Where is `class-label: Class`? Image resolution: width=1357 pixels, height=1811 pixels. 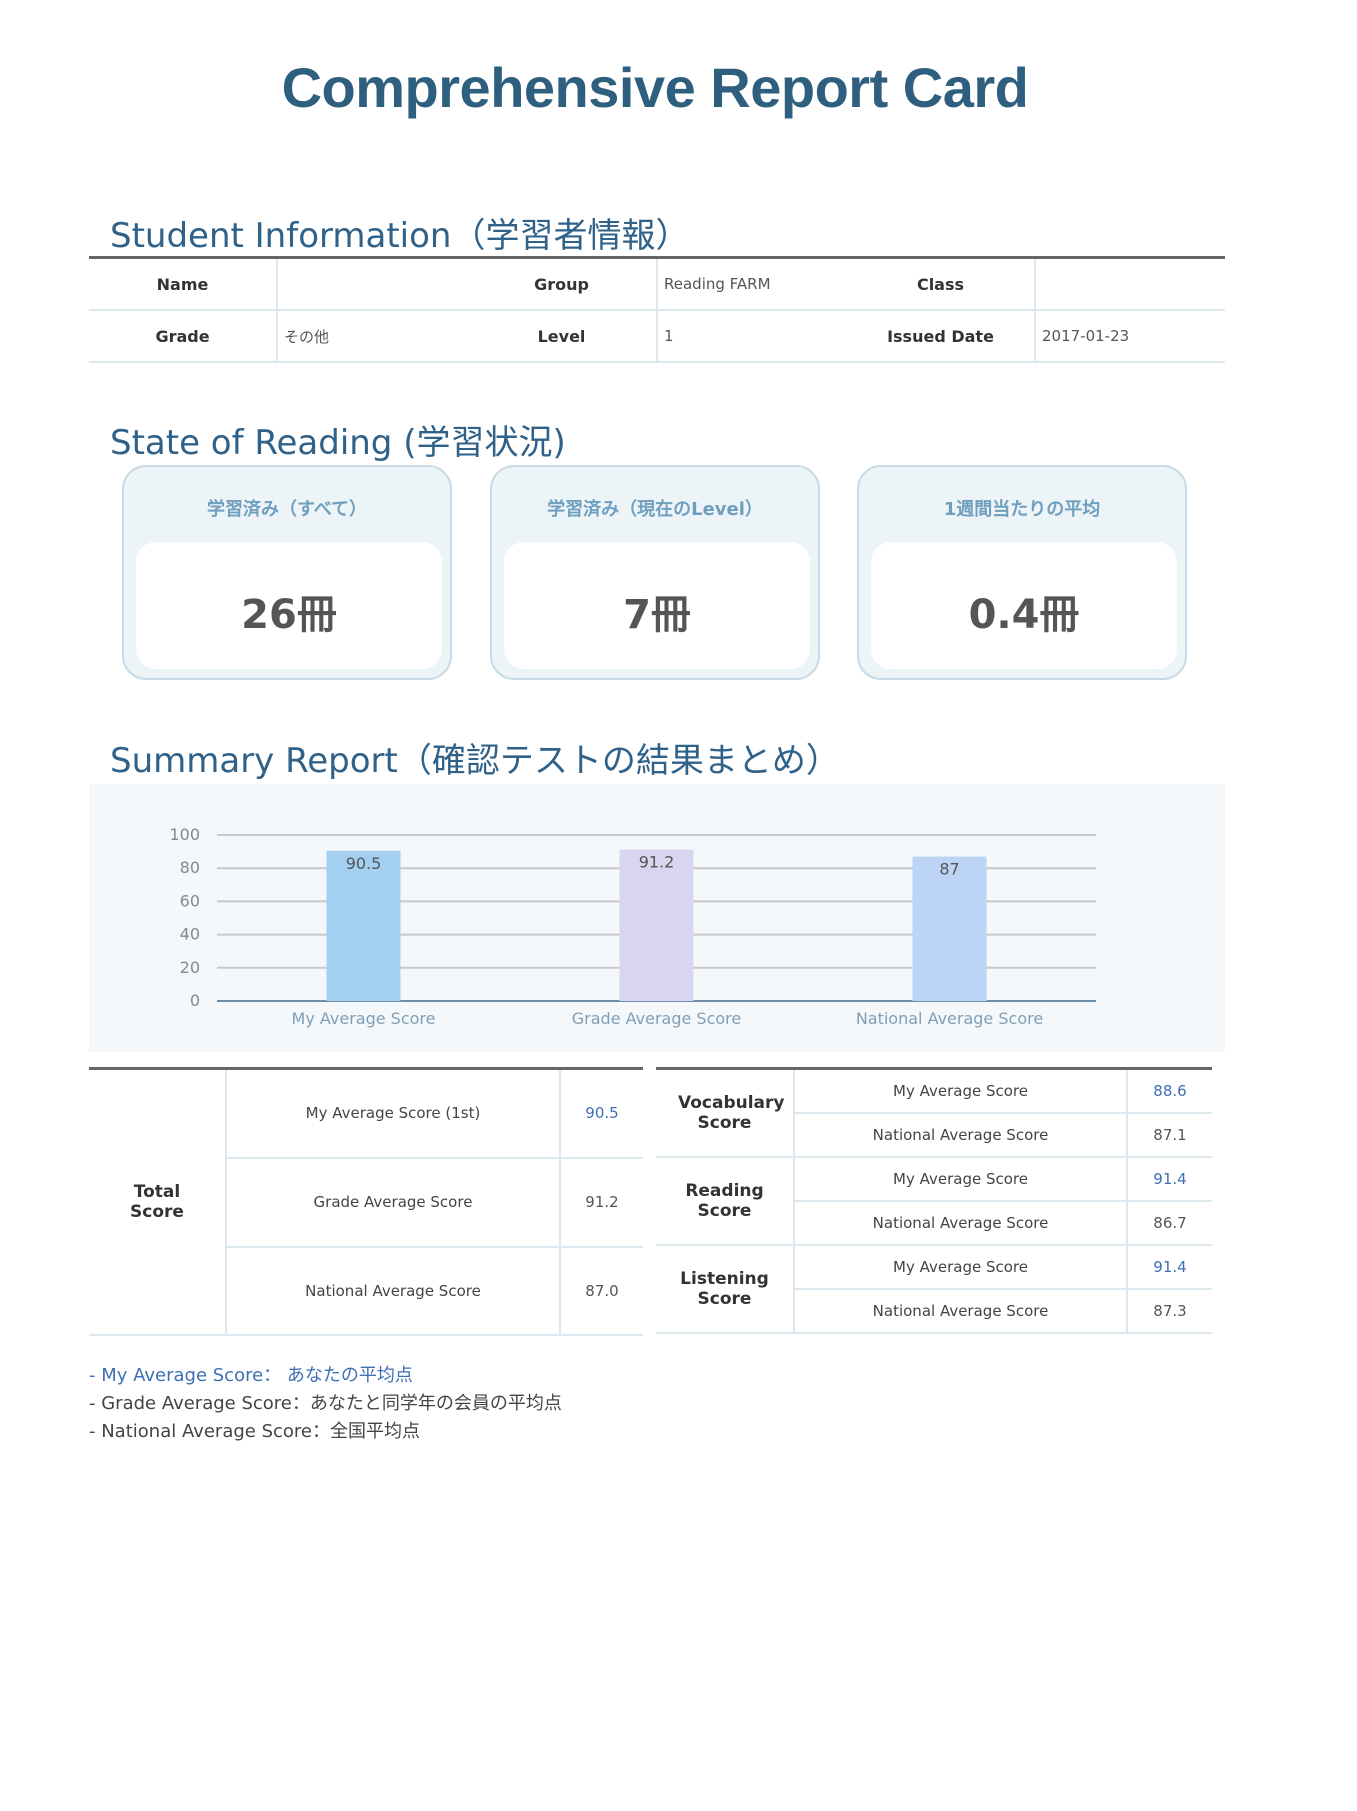 class-label: Class is located at coordinates (941, 284).